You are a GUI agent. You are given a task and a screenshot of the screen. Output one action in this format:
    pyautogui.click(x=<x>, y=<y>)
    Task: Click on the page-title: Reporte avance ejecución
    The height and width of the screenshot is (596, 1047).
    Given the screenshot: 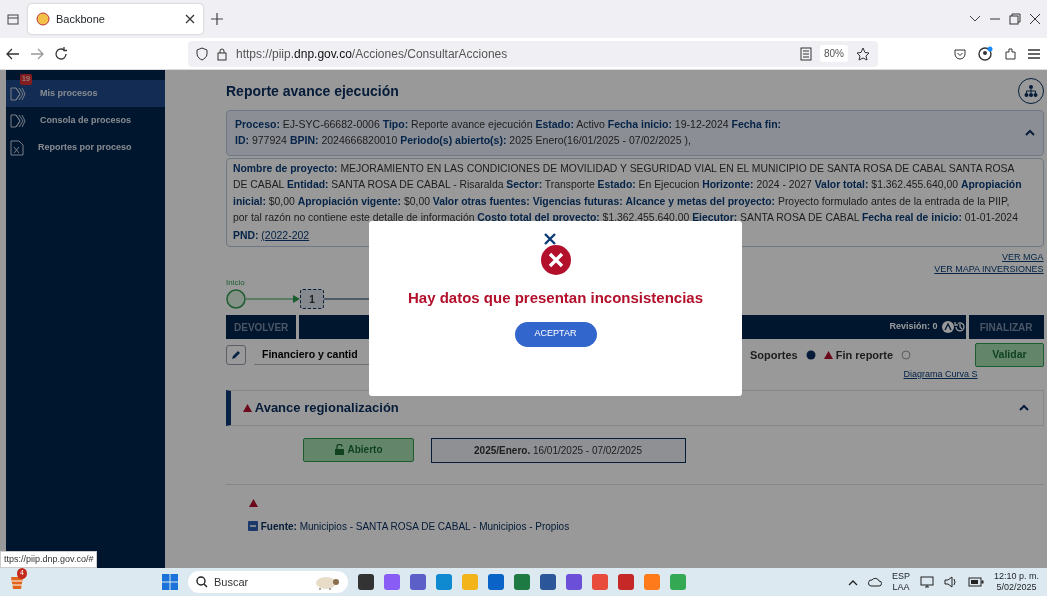 What is the action you would take?
    pyautogui.click(x=312, y=91)
    